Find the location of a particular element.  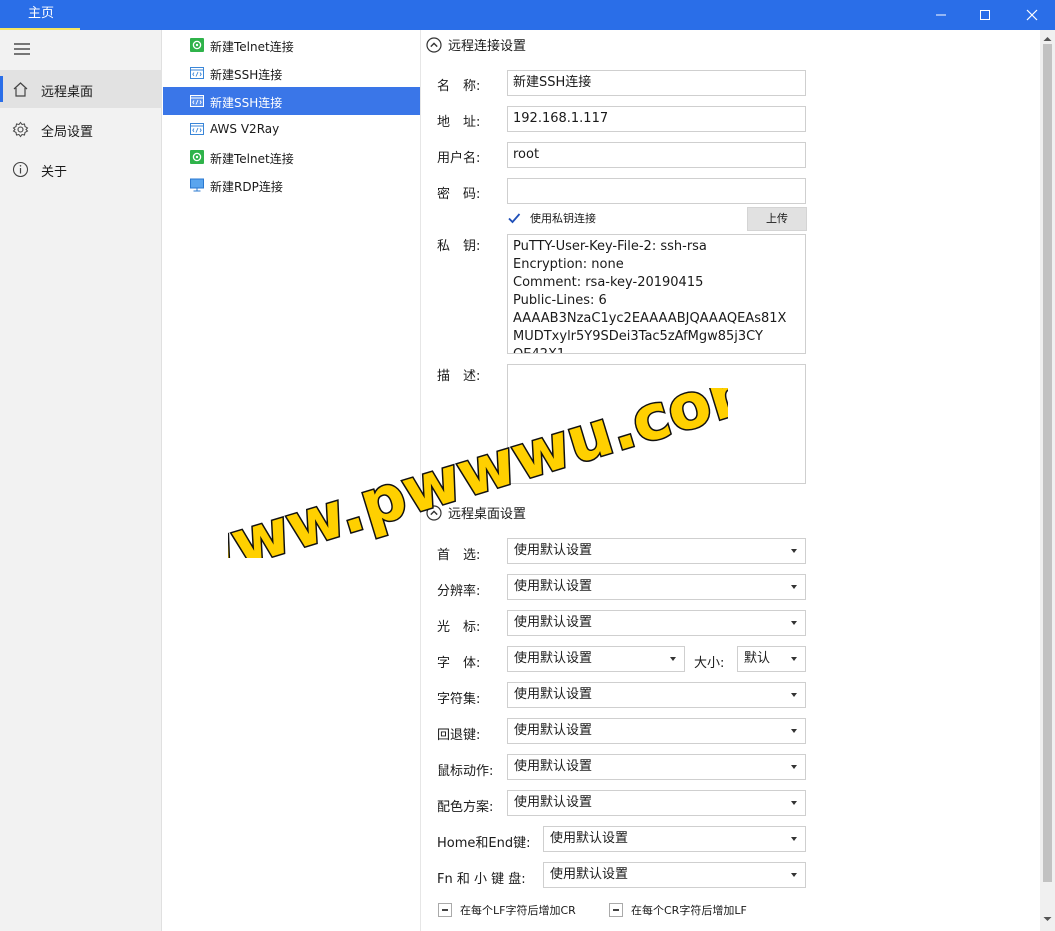

charset-select: 使用默认设置 is located at coordinates (656, 695).